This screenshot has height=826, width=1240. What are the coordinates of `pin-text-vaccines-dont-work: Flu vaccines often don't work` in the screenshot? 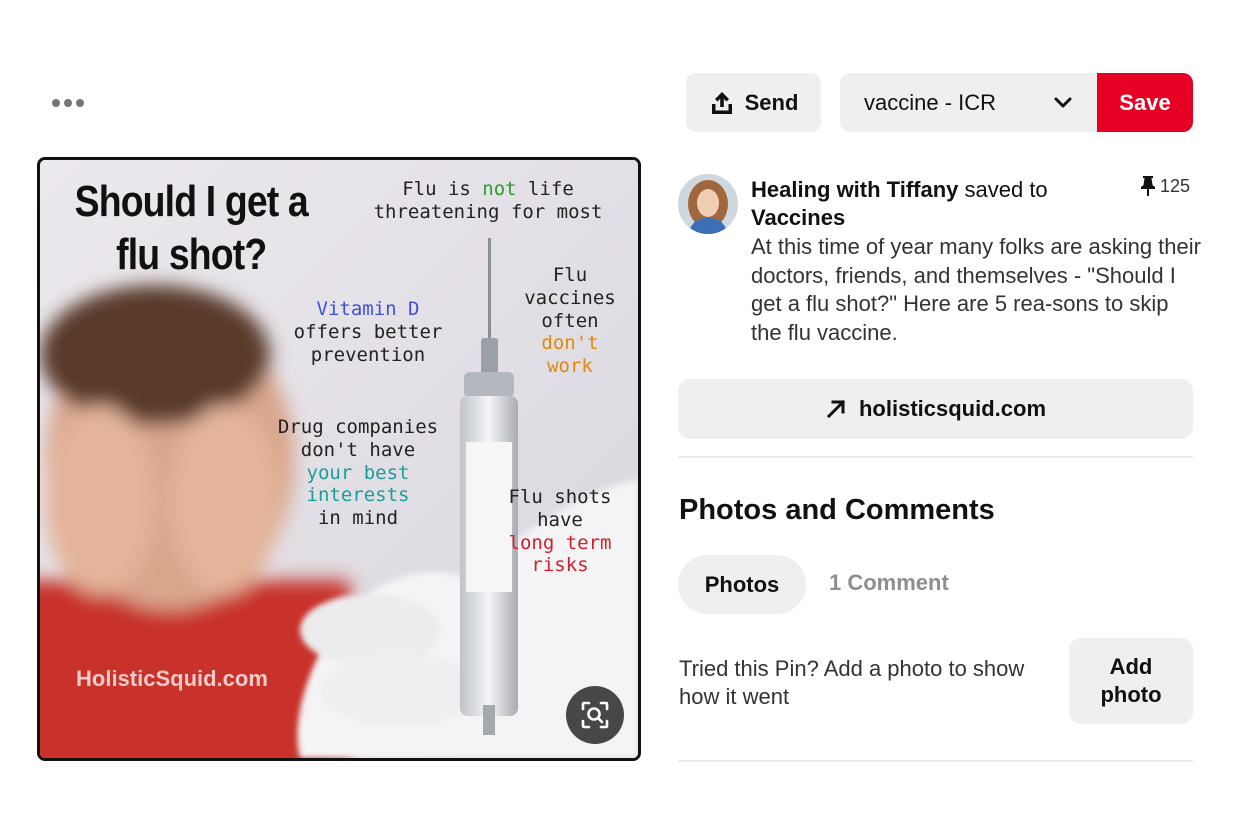 It's located at (570, 321).